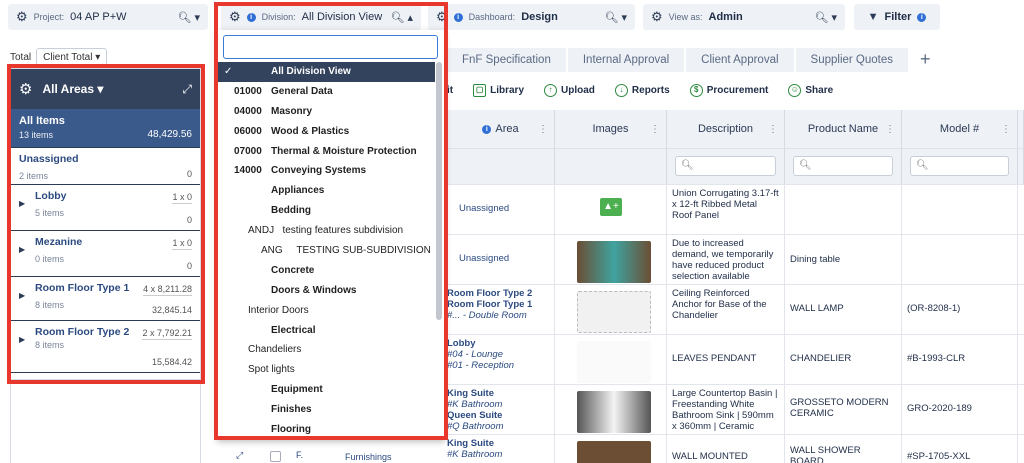  What do you see at coordinates (611, 207) in the screenshot?
I see `add-image-icon: ▲+` at bounding box center [611, 207].